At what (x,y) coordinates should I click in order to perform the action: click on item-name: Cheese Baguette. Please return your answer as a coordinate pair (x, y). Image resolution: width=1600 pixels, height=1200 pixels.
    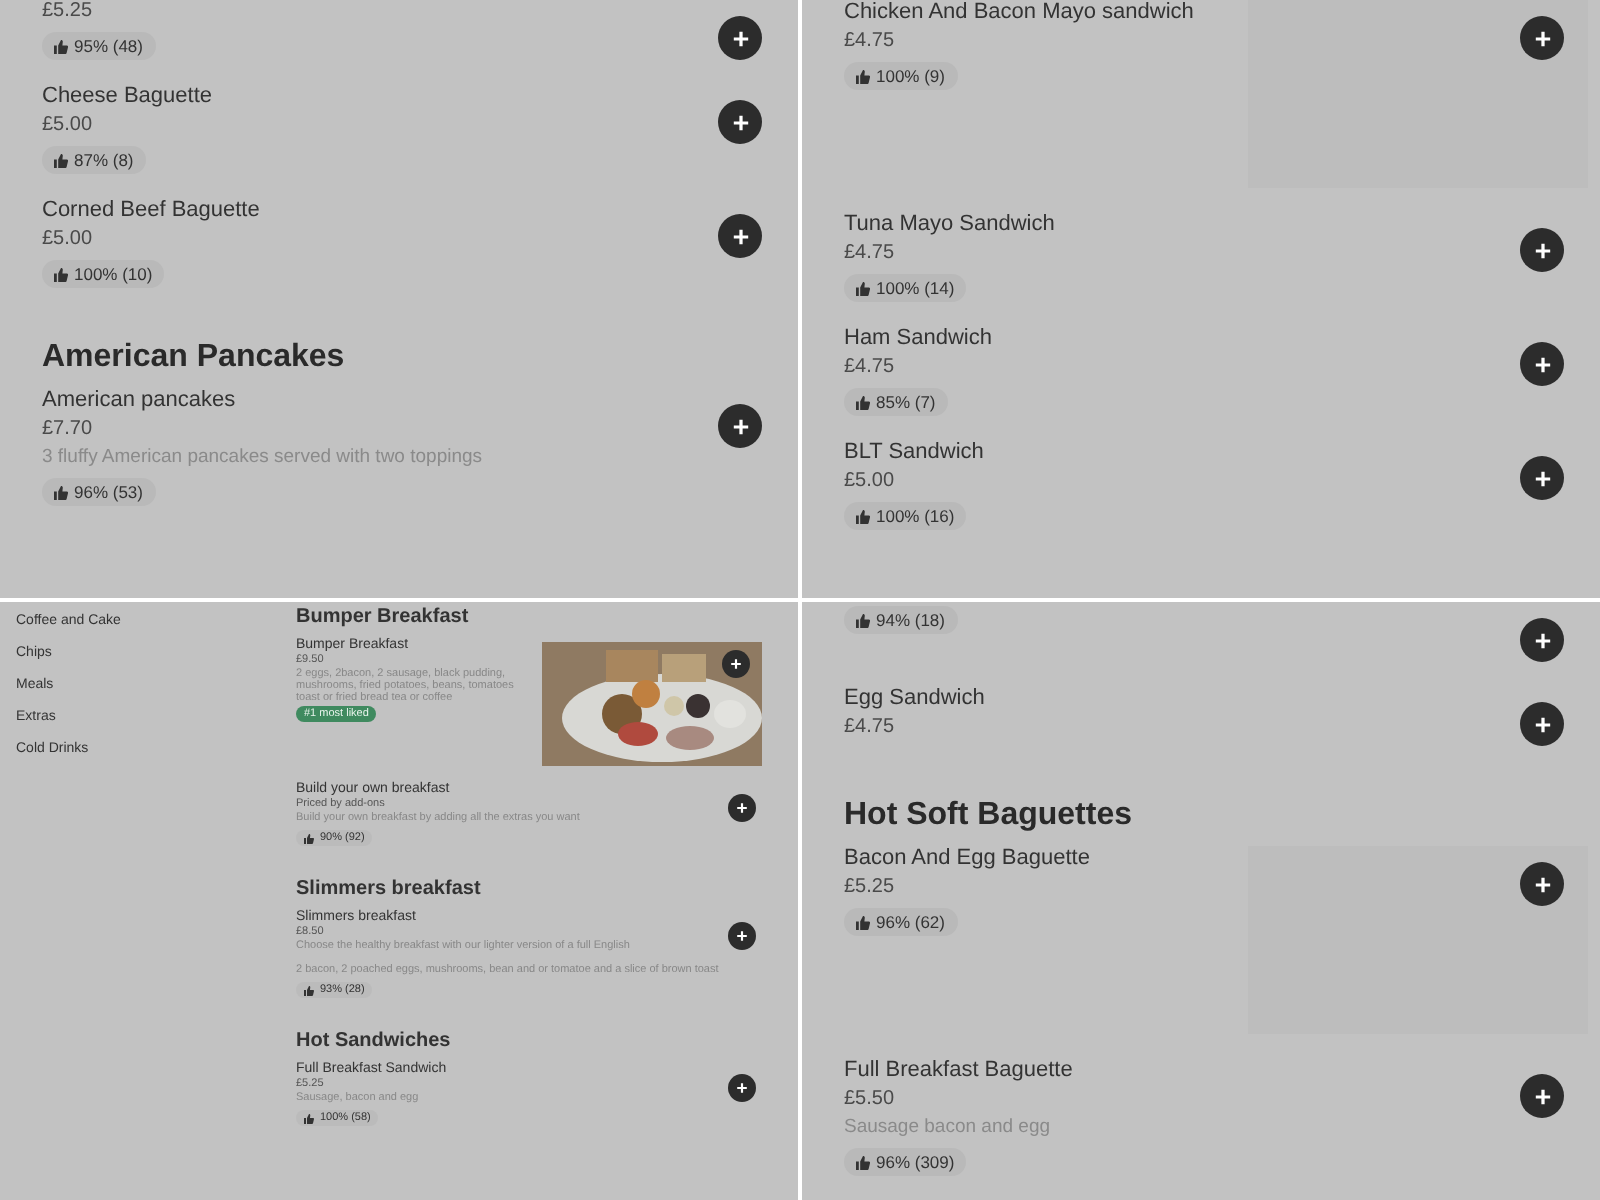
    Looking at the image, I should click on (127, 96).